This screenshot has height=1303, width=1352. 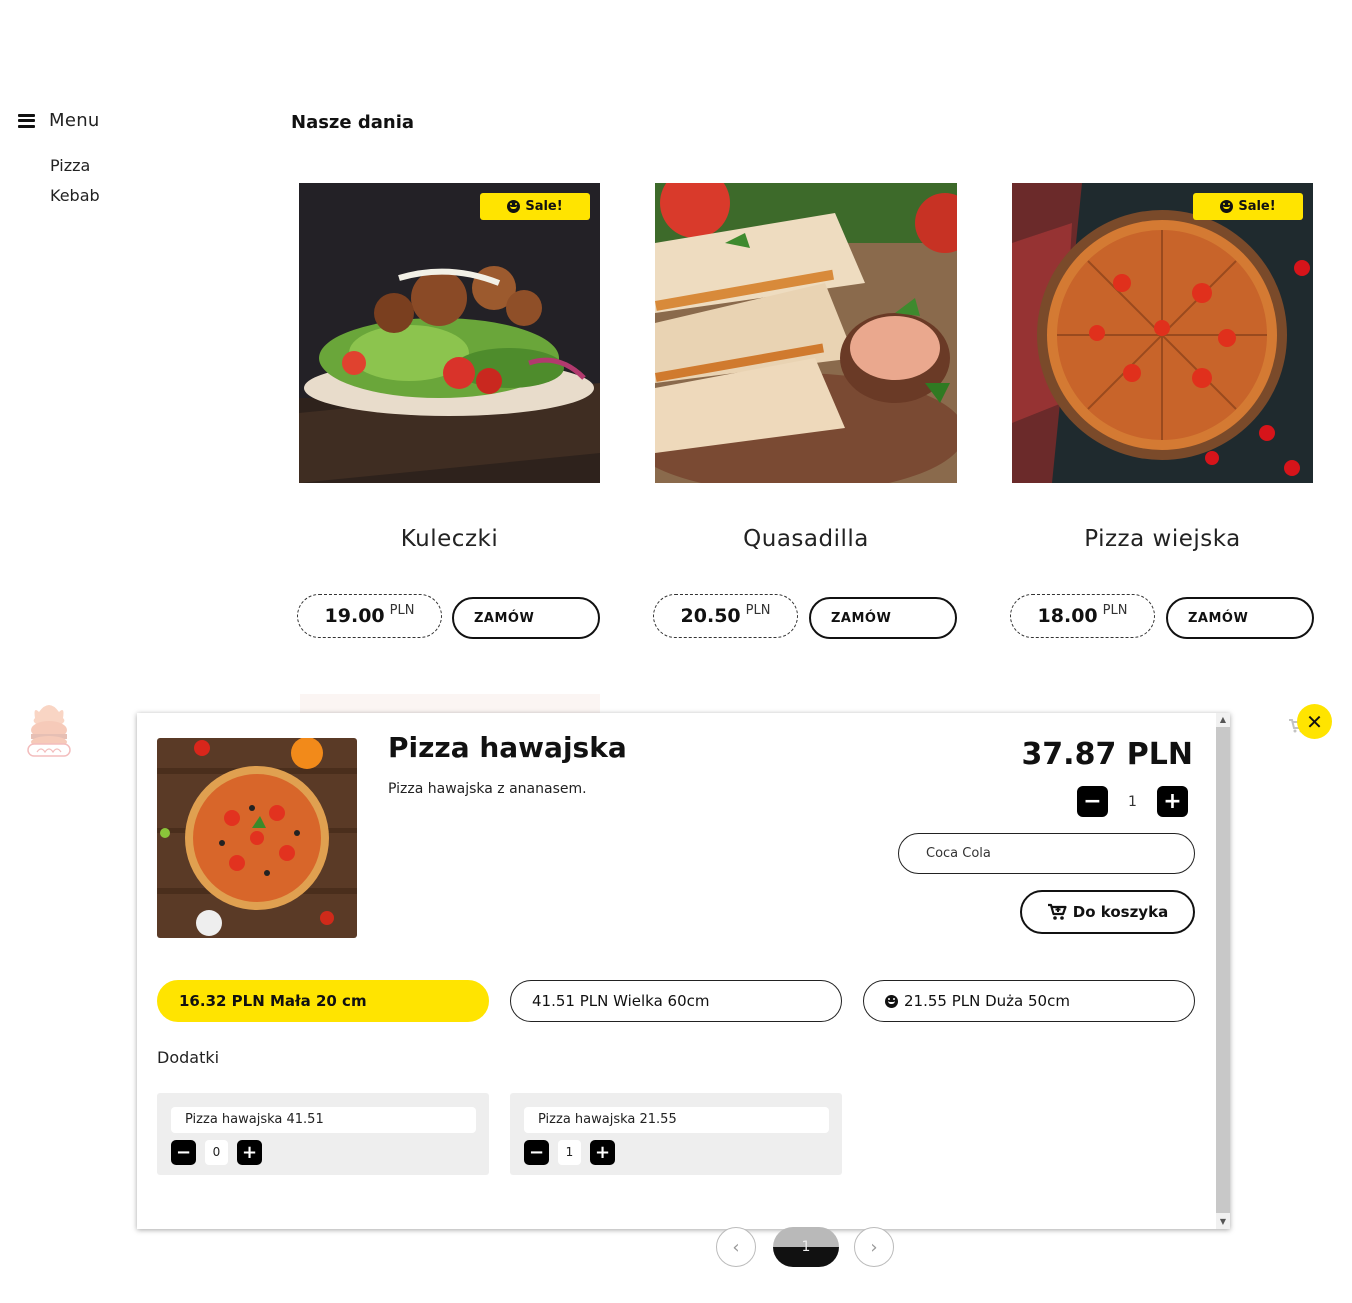 What do you see at coordinates (323, 1120) in the screenshot?
I see `addon-name: Pizza hawajska 41.51` at bounding box center [323, 1120].